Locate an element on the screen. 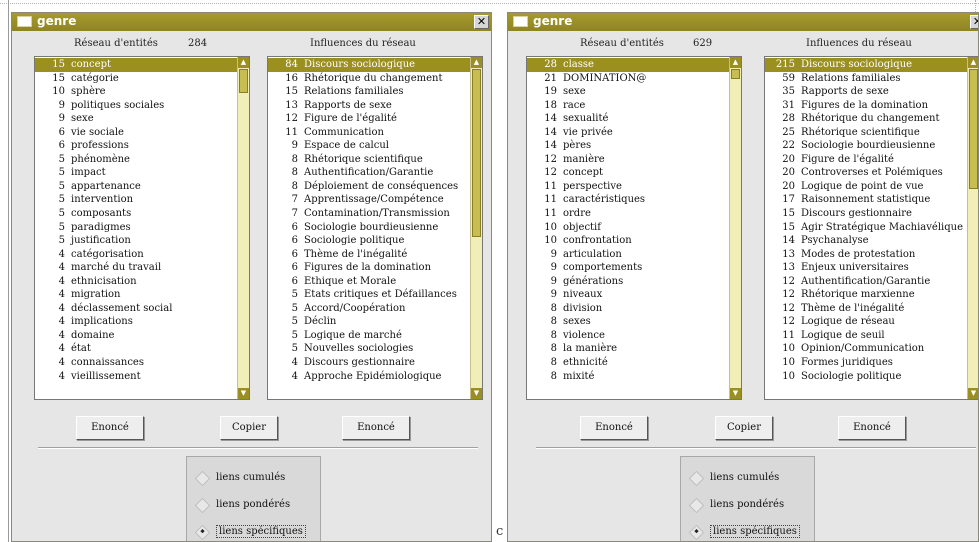  list-item: 5 paradigmes is located at coordinates (136, 228).